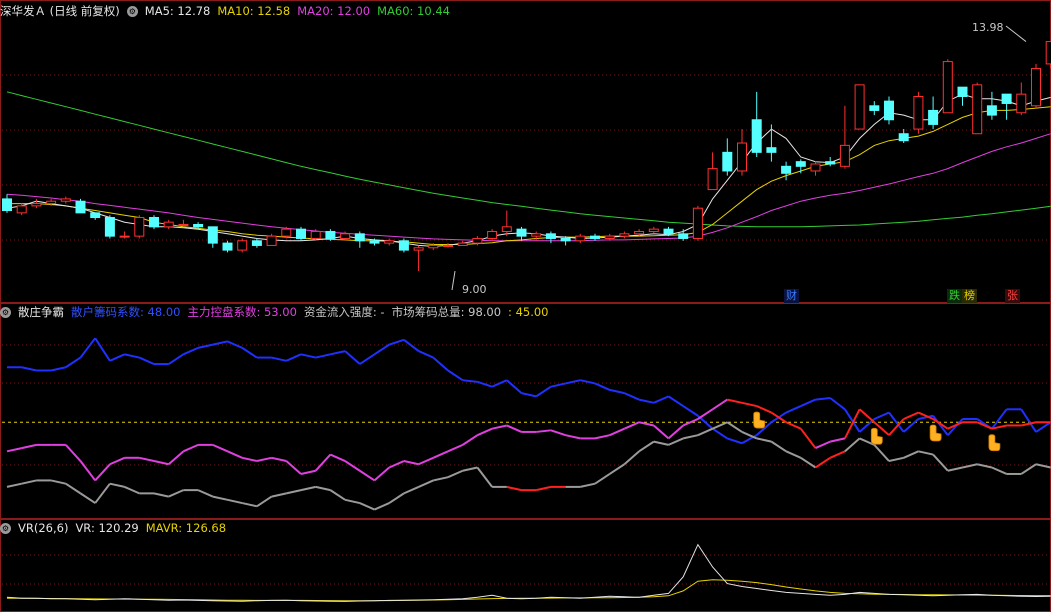  I want to click on event-tag-1: 跌, so click(954, 296).